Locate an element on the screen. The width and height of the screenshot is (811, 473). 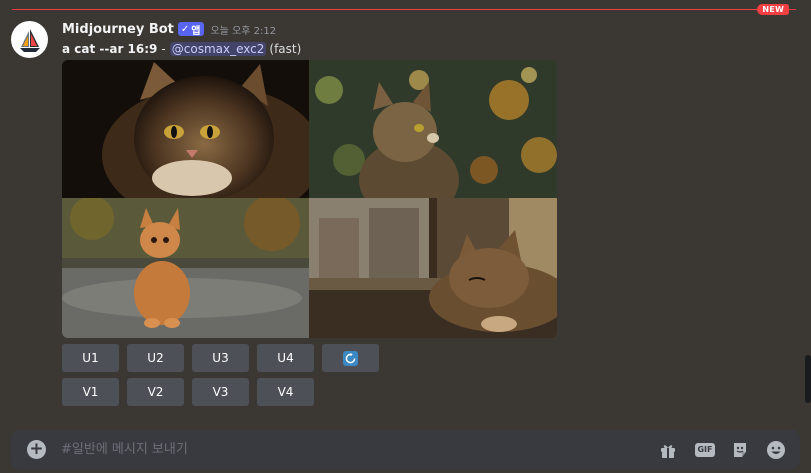
message-content: a cat --ar 16:9 - @cosmax_exc2 (fast) is located at coordinates (181, 49).